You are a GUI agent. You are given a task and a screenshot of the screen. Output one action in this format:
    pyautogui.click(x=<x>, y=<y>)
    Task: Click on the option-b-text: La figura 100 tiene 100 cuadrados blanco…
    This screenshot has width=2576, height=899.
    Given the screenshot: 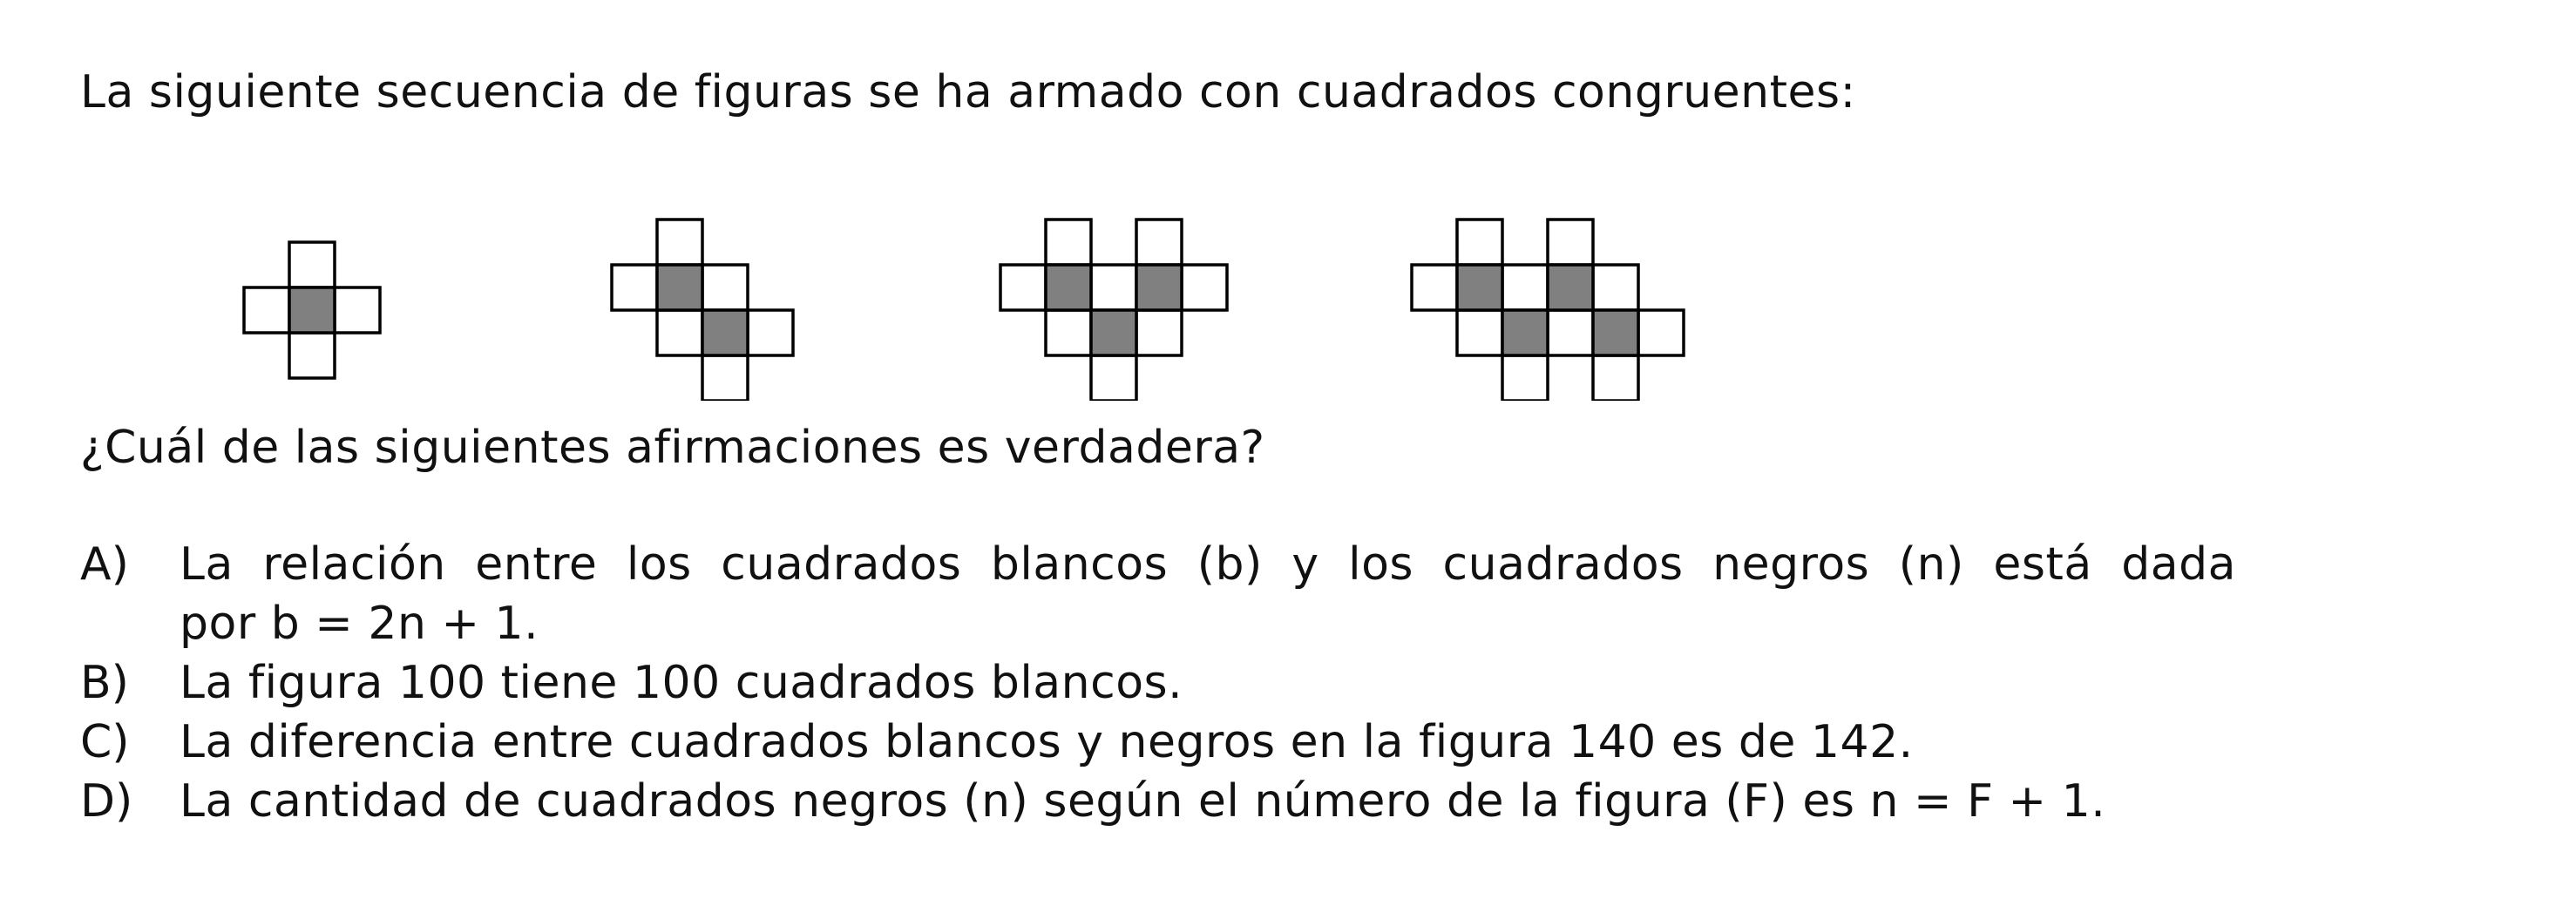 What is the action you would take?
    pyautogui.click(x=682, y=683)
    